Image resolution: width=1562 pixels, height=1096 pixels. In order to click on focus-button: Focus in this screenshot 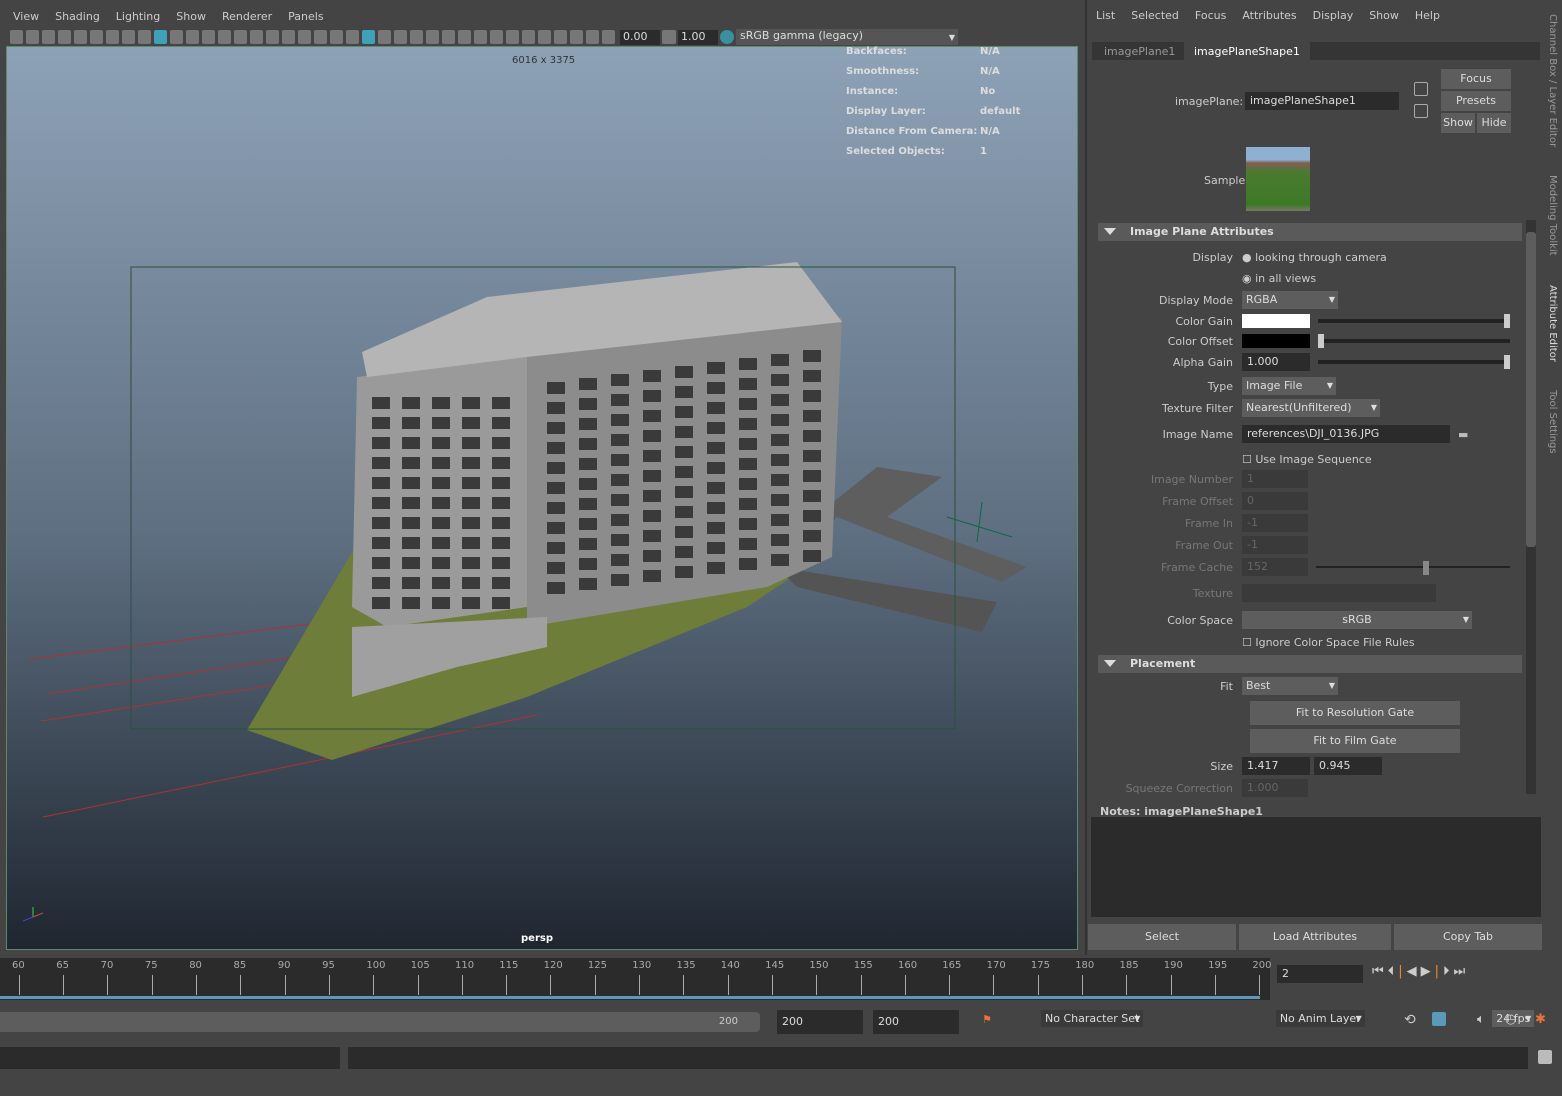, I will do `click(1476, 79)`.